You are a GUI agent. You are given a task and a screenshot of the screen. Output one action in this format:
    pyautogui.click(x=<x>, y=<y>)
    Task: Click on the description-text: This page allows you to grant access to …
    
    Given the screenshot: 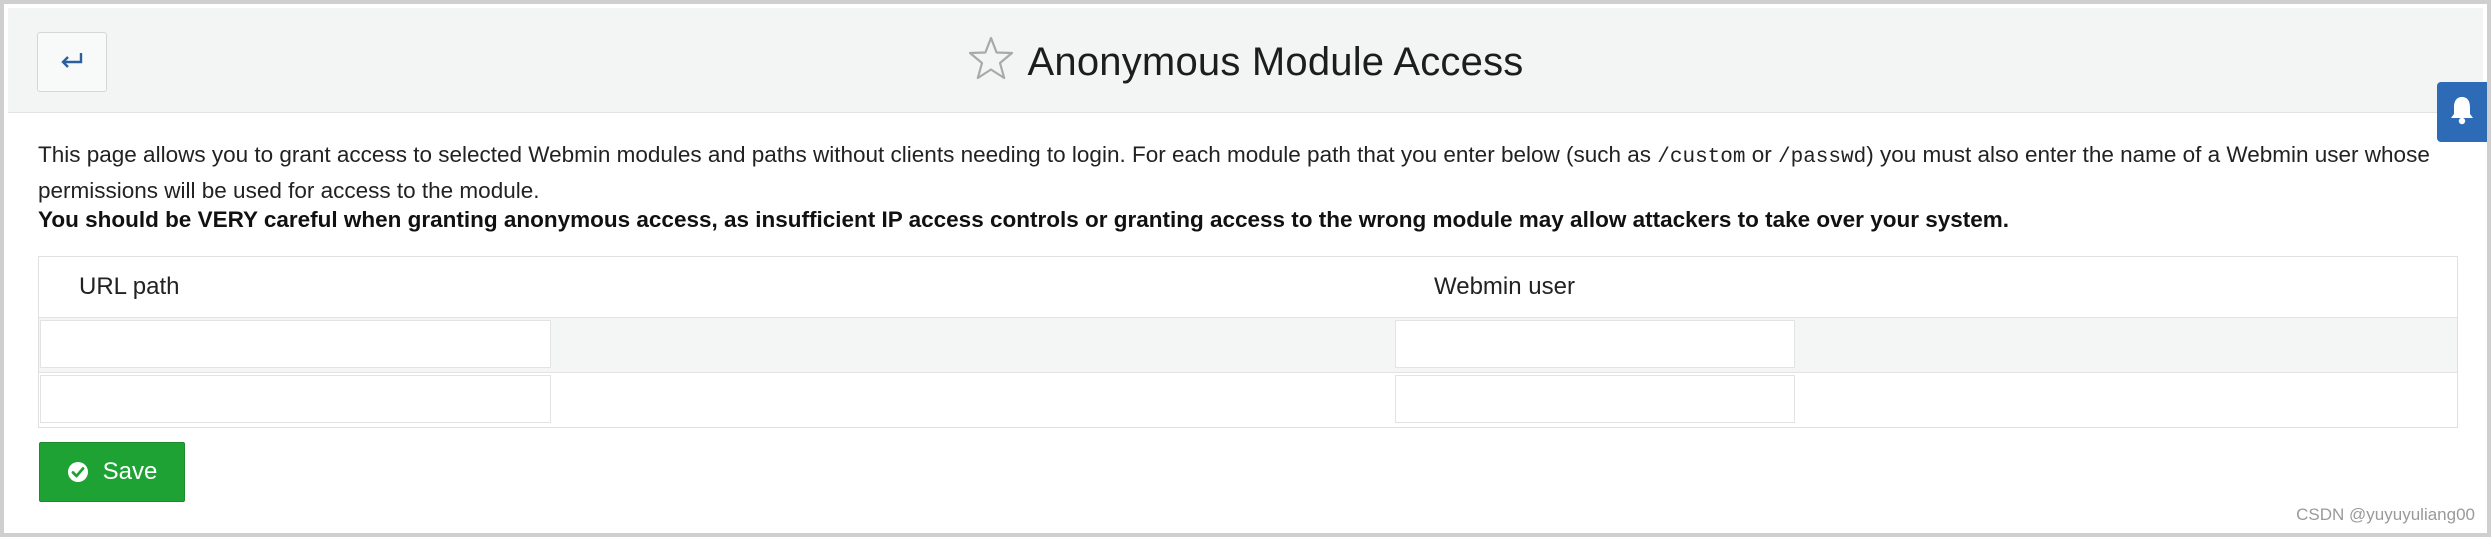 What is the action you would take?
    pyautogui.click(x=848, y=154)
    